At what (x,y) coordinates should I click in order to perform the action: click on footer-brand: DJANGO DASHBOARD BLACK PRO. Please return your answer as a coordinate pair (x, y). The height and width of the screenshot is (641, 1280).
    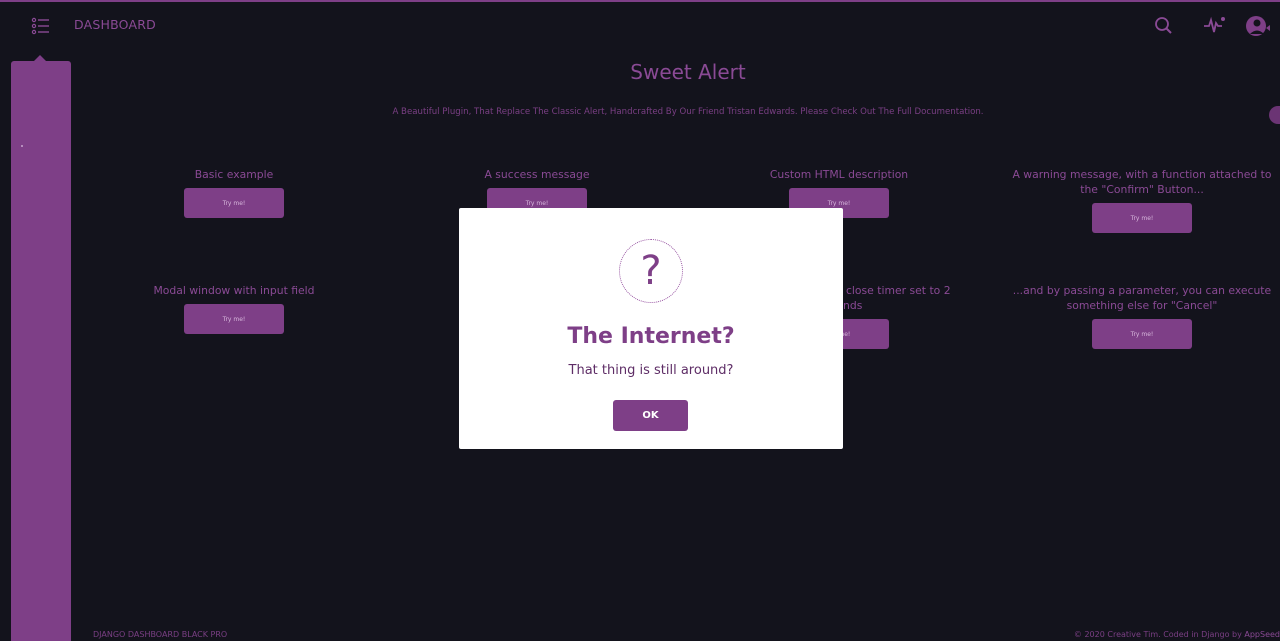
    Looking at the image, I should click on (160, 634).